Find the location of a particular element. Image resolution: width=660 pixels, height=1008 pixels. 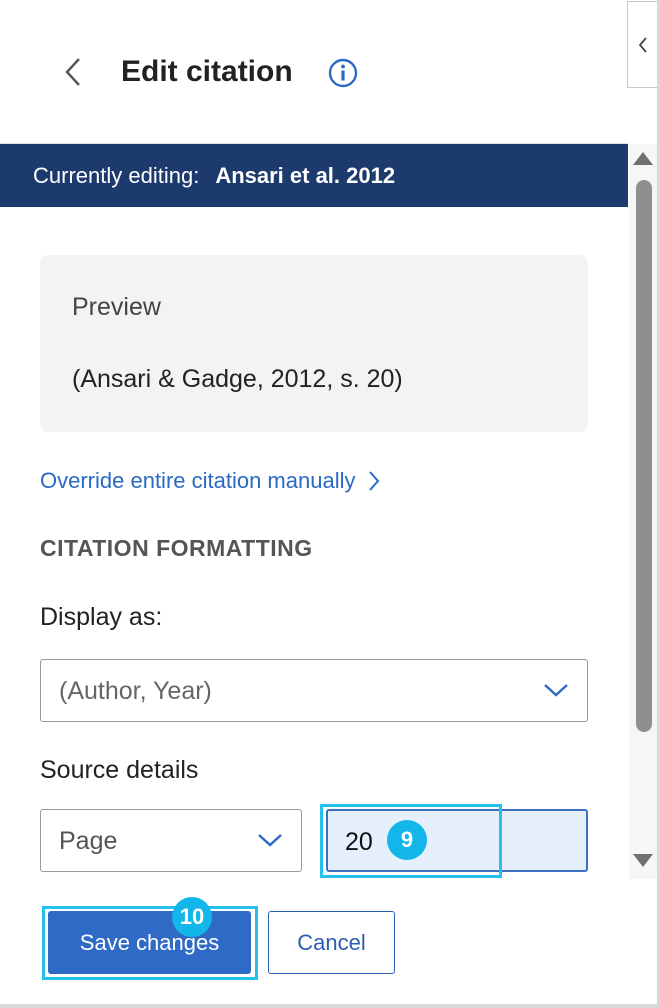

collapse-panel-button is located at coordinates (642, 44).